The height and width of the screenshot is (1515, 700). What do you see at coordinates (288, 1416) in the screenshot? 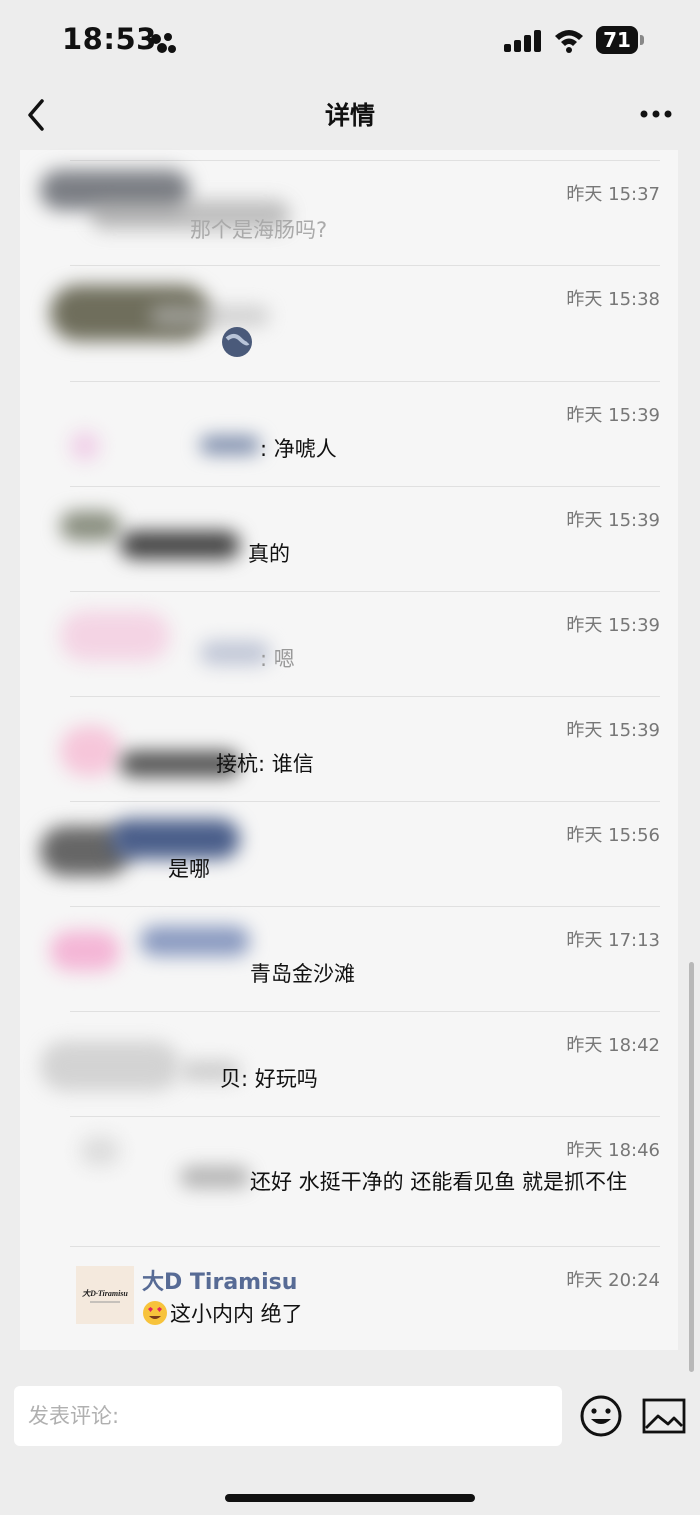
I see `comment-input` at bounding box center [288, 1416].